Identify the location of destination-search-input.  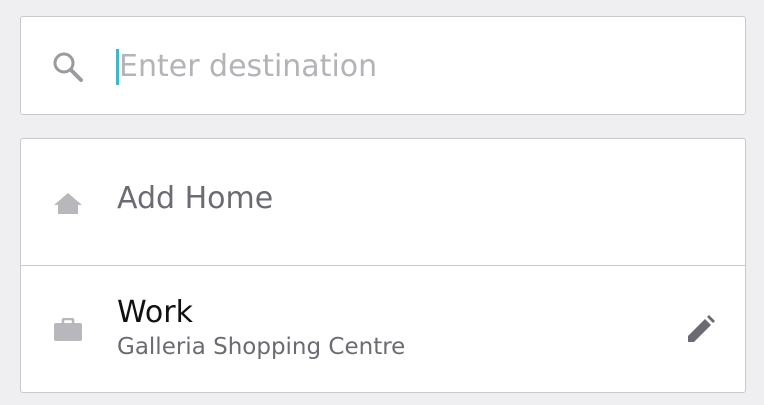
(419, 66).